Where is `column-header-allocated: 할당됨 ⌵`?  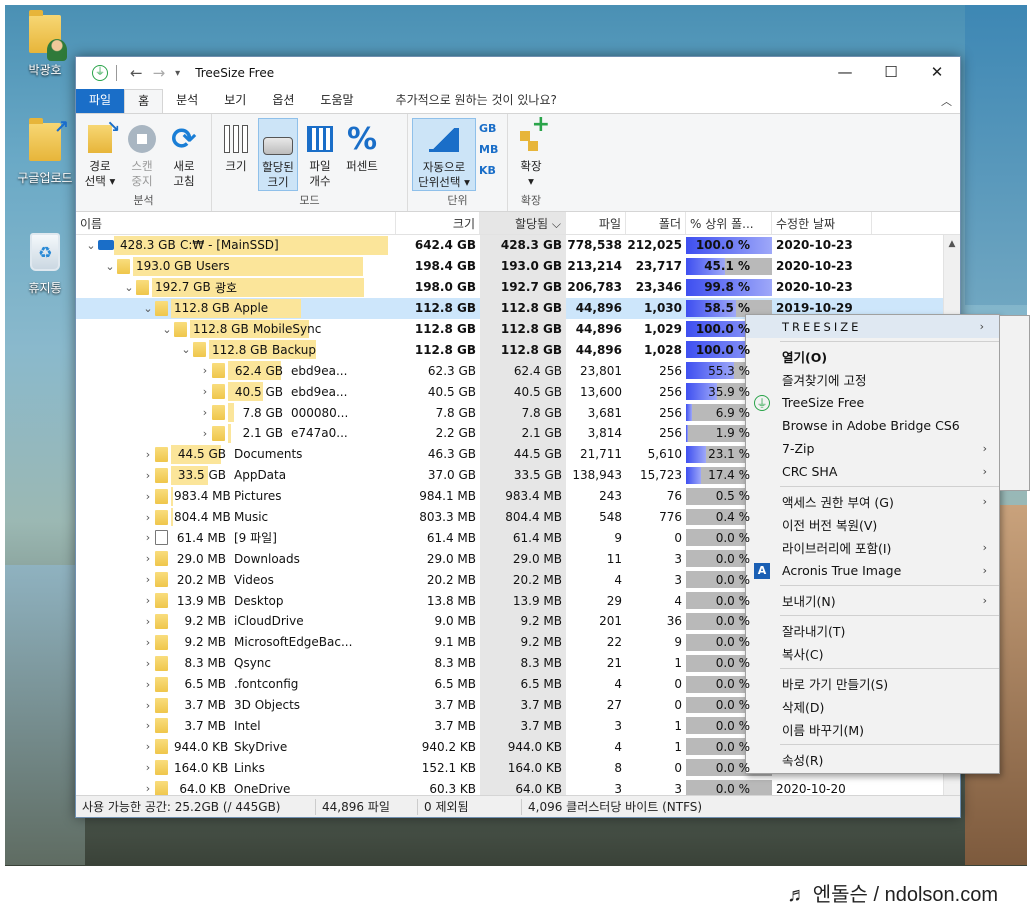
column-header-allocated: 할당됨 ⌵ is located at coordinates (523, 223).